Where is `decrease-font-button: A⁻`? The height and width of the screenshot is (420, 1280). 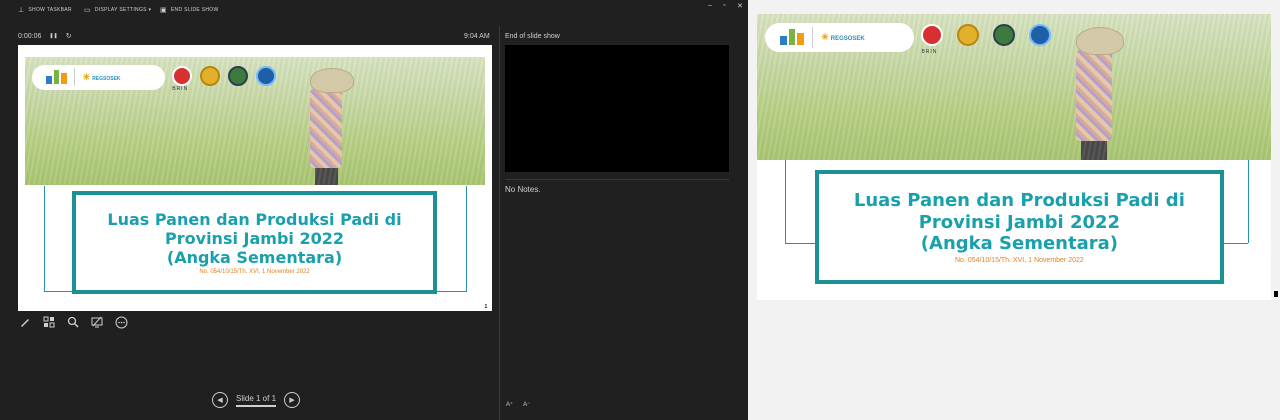
decrease-font-button: A⁻ is located at coordinates (526, 404).